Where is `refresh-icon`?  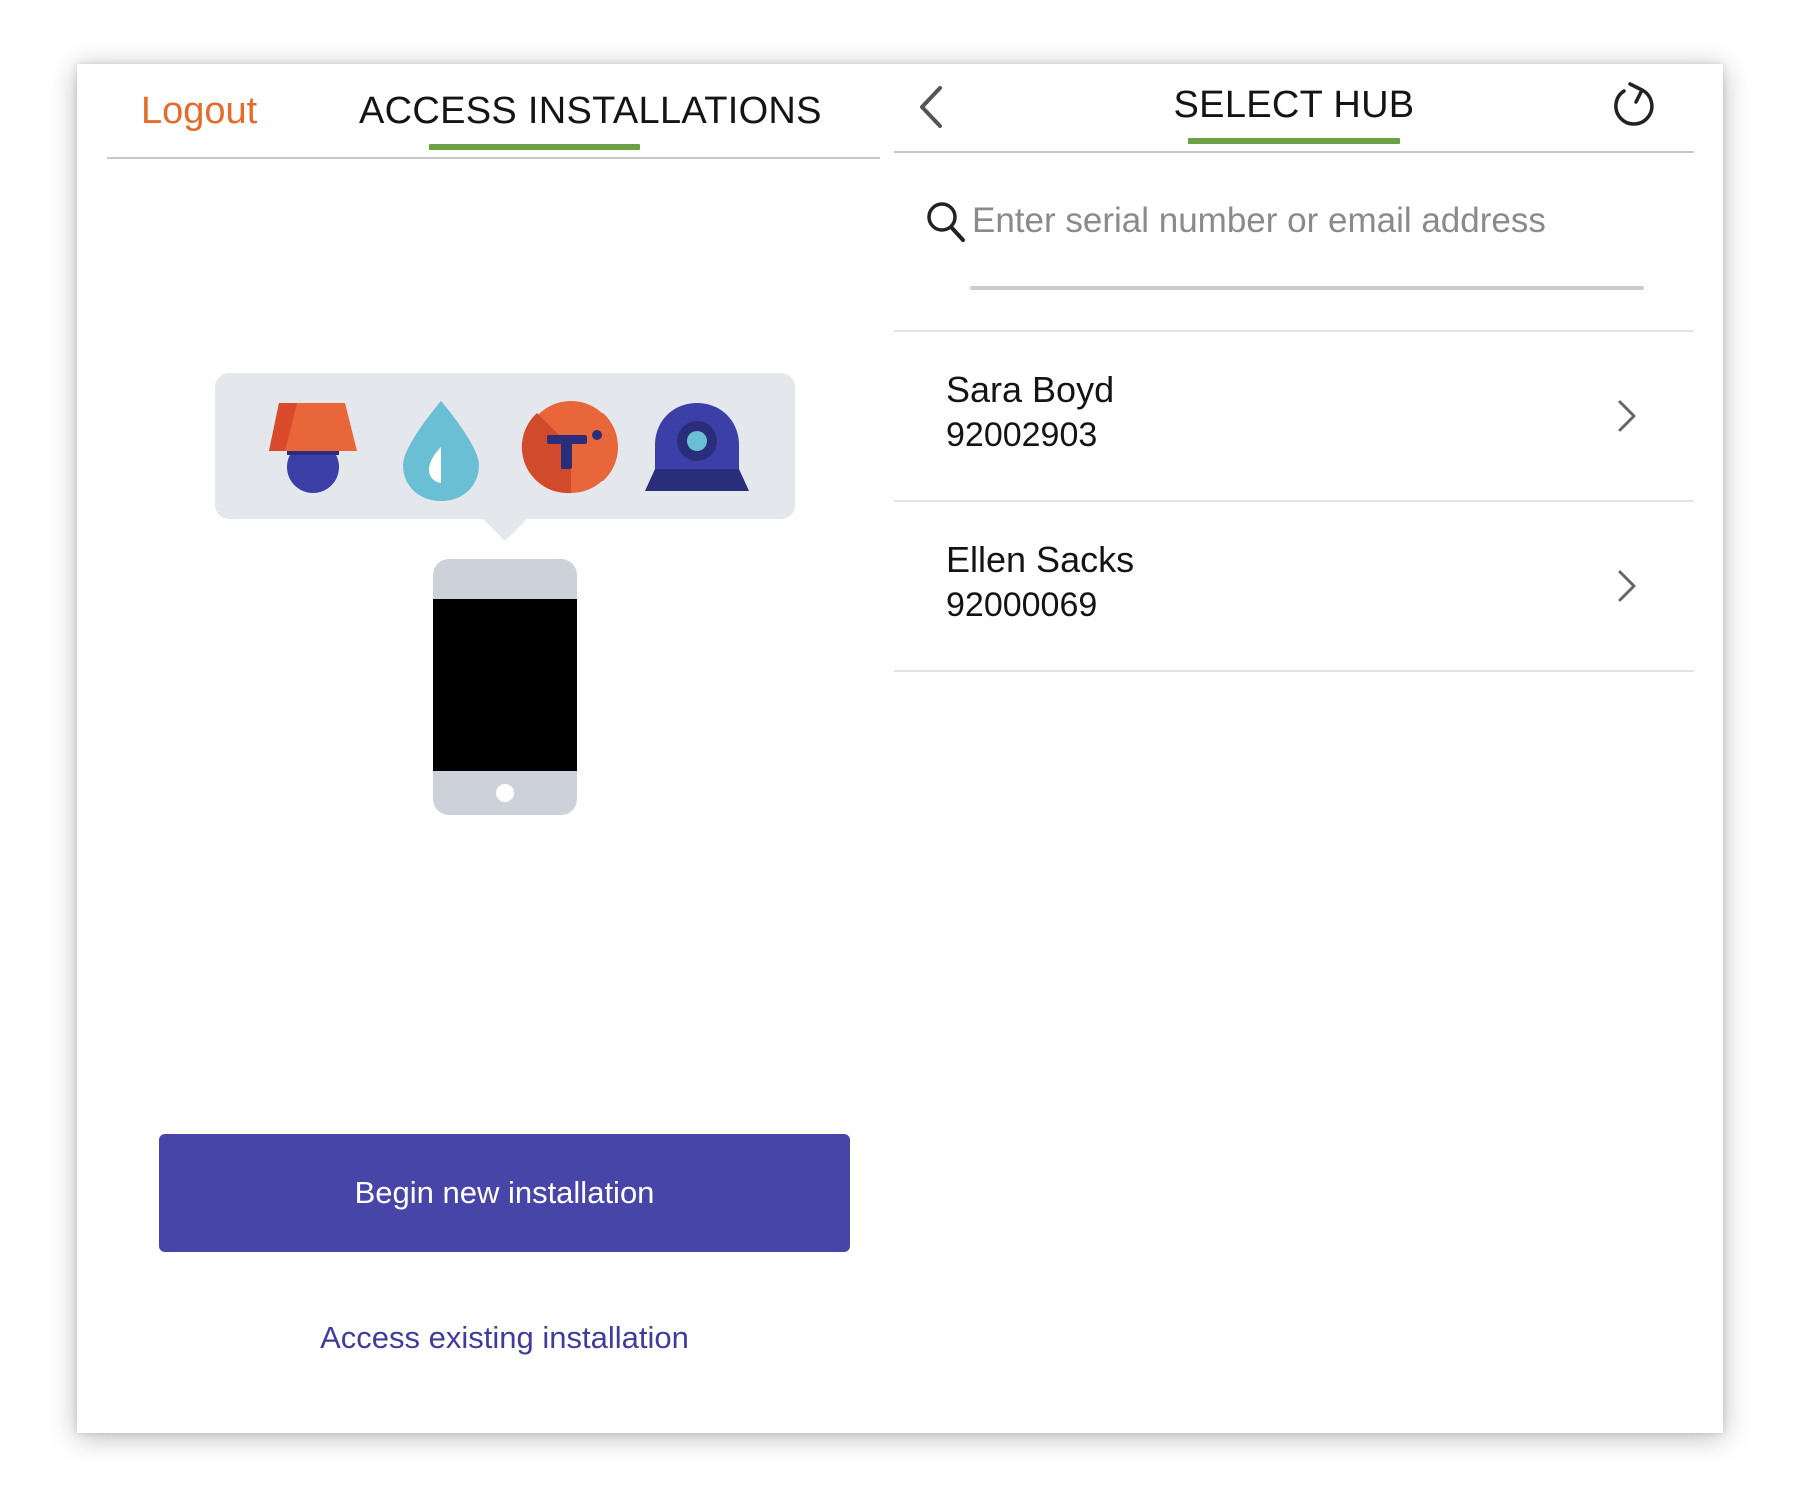 refresh-icon is located at coordinates (1633, 104).